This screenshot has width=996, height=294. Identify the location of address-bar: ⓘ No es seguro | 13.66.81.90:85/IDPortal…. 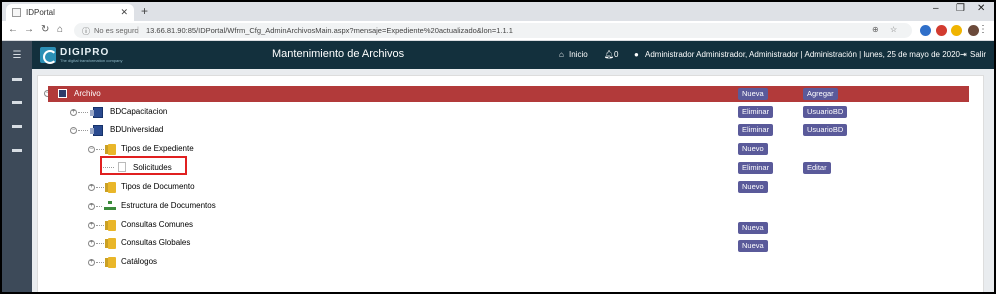
(493, 30).